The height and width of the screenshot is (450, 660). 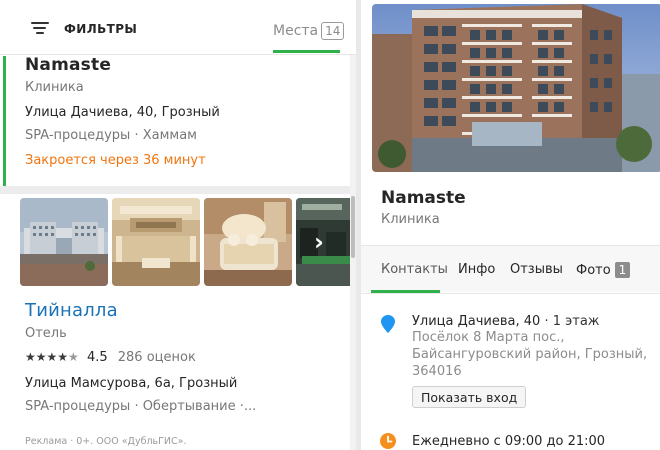 I want to click on result-services: SPA-процедуры · Хаммам, so click(x=111, y=135).